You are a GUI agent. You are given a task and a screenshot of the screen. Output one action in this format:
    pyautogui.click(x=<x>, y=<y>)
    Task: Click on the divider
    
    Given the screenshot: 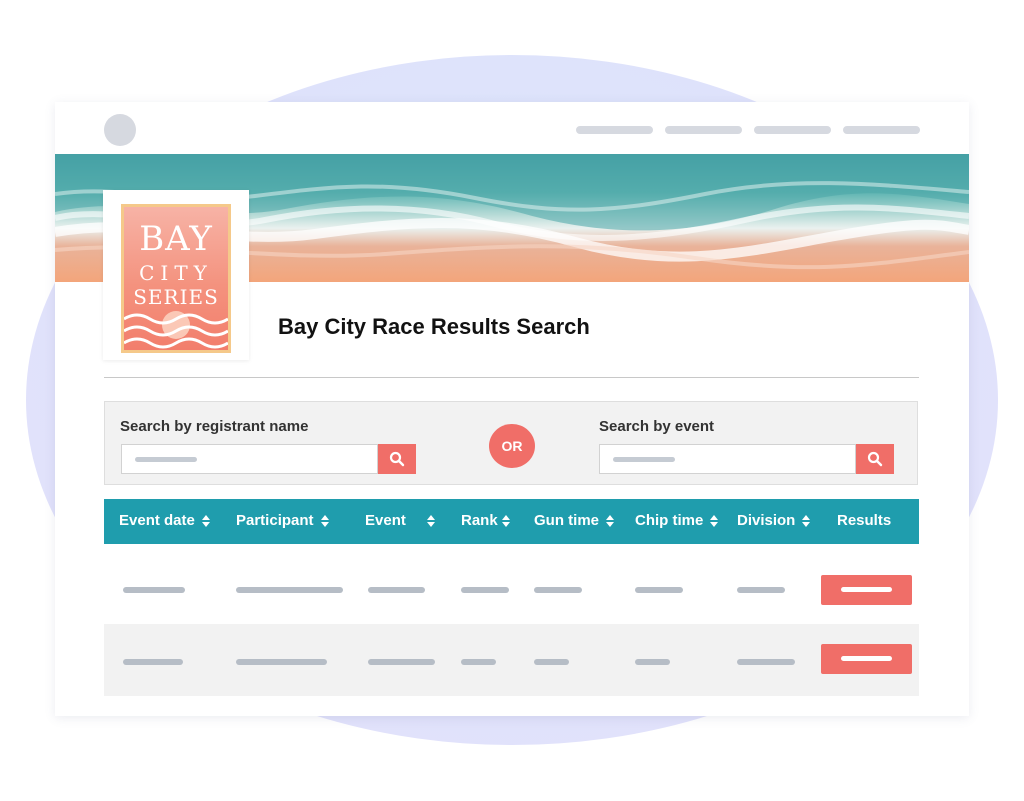 What is the action you would take?
    pyautogui.click(x=511, y=377)
    